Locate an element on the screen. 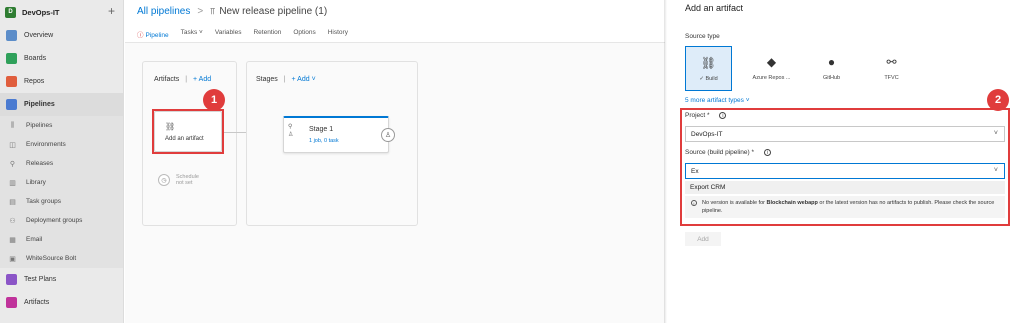 The height and width of the screenshot is (323, 1024). sidebar-item-boards: Boards is located at coordinates (61, 58).